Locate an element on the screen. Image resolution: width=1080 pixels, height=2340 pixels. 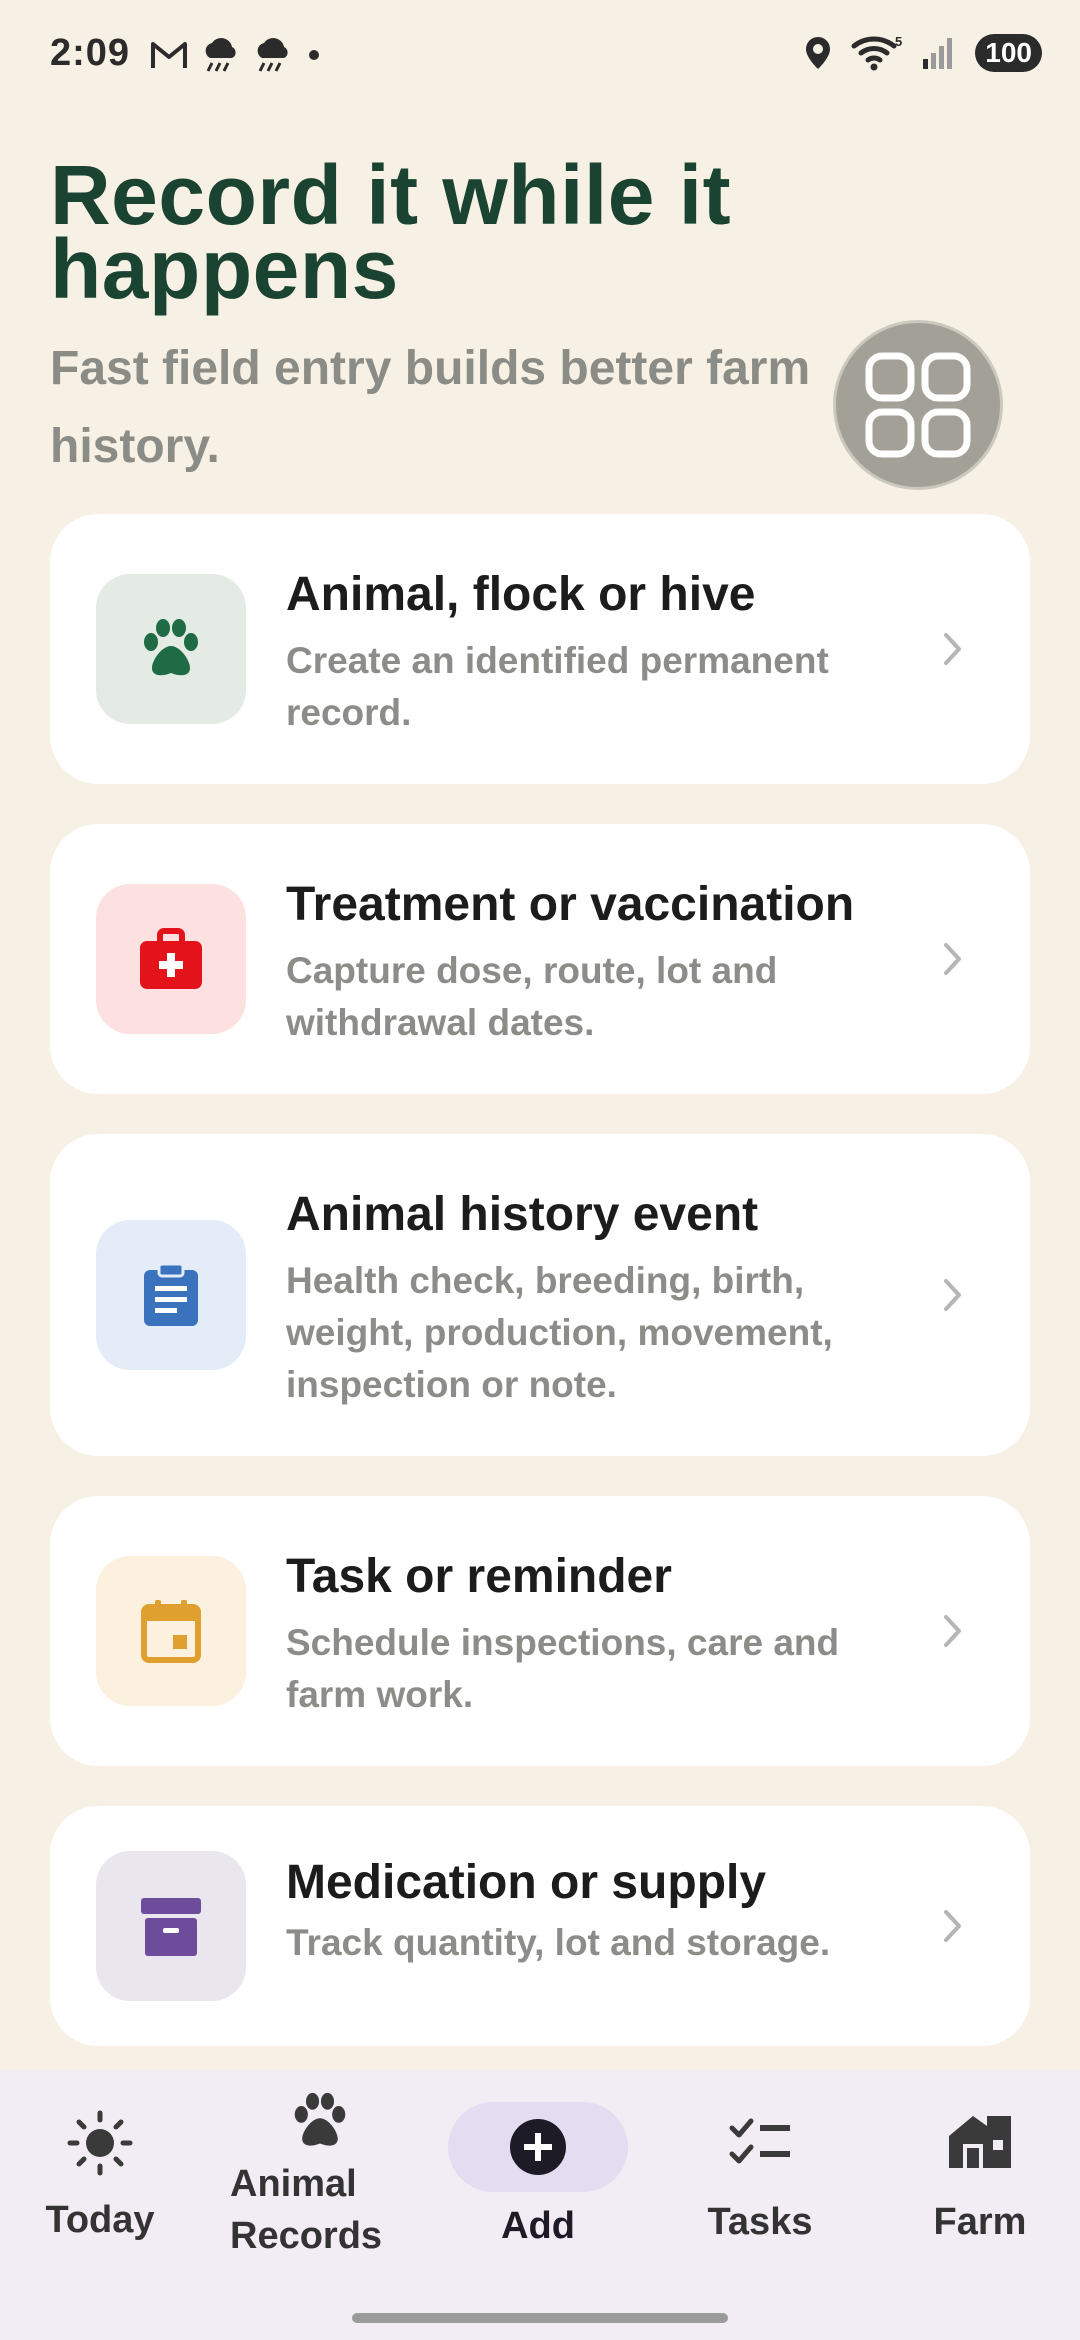
nav-item-add: Add is located at coordinates (538, 2226).